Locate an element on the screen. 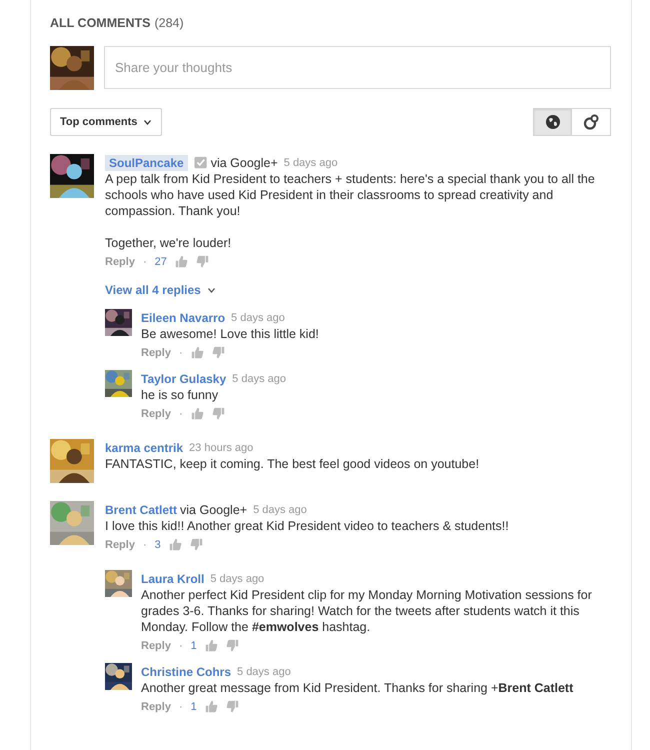  comment-text: Another perfect Kid President clip for my Monday Morning Motivation sessions for grades 3-6. Thanks for sharing! Watch for the tweets after students watch it this Monday. Follow the #emwolves hashtag. is located at coordinates (367, 611).